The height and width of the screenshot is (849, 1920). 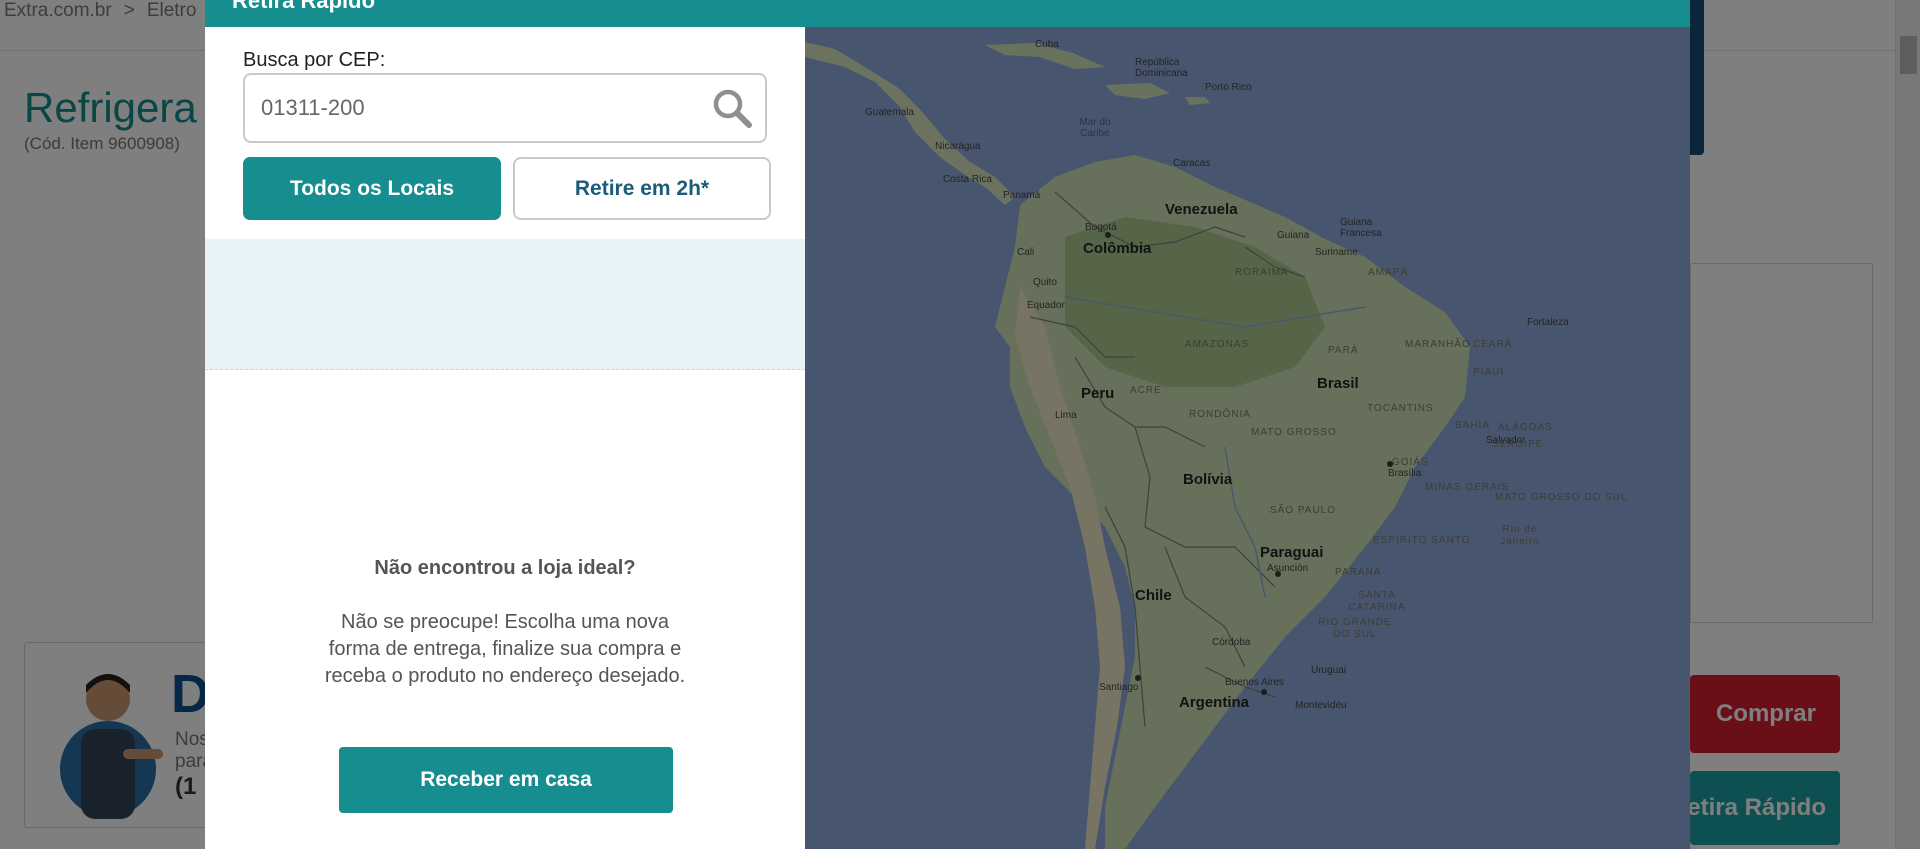 What do you see at coordinates (314, 60) in the screenshot?
I see `cep-label: Busca por CEP:` at bounding box center [314, 60].